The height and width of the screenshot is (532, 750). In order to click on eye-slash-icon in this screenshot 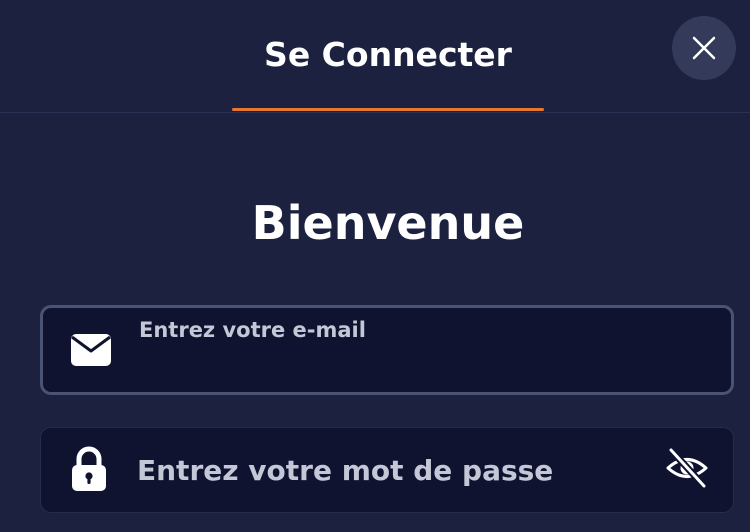, I will do `click(687, 468)`.